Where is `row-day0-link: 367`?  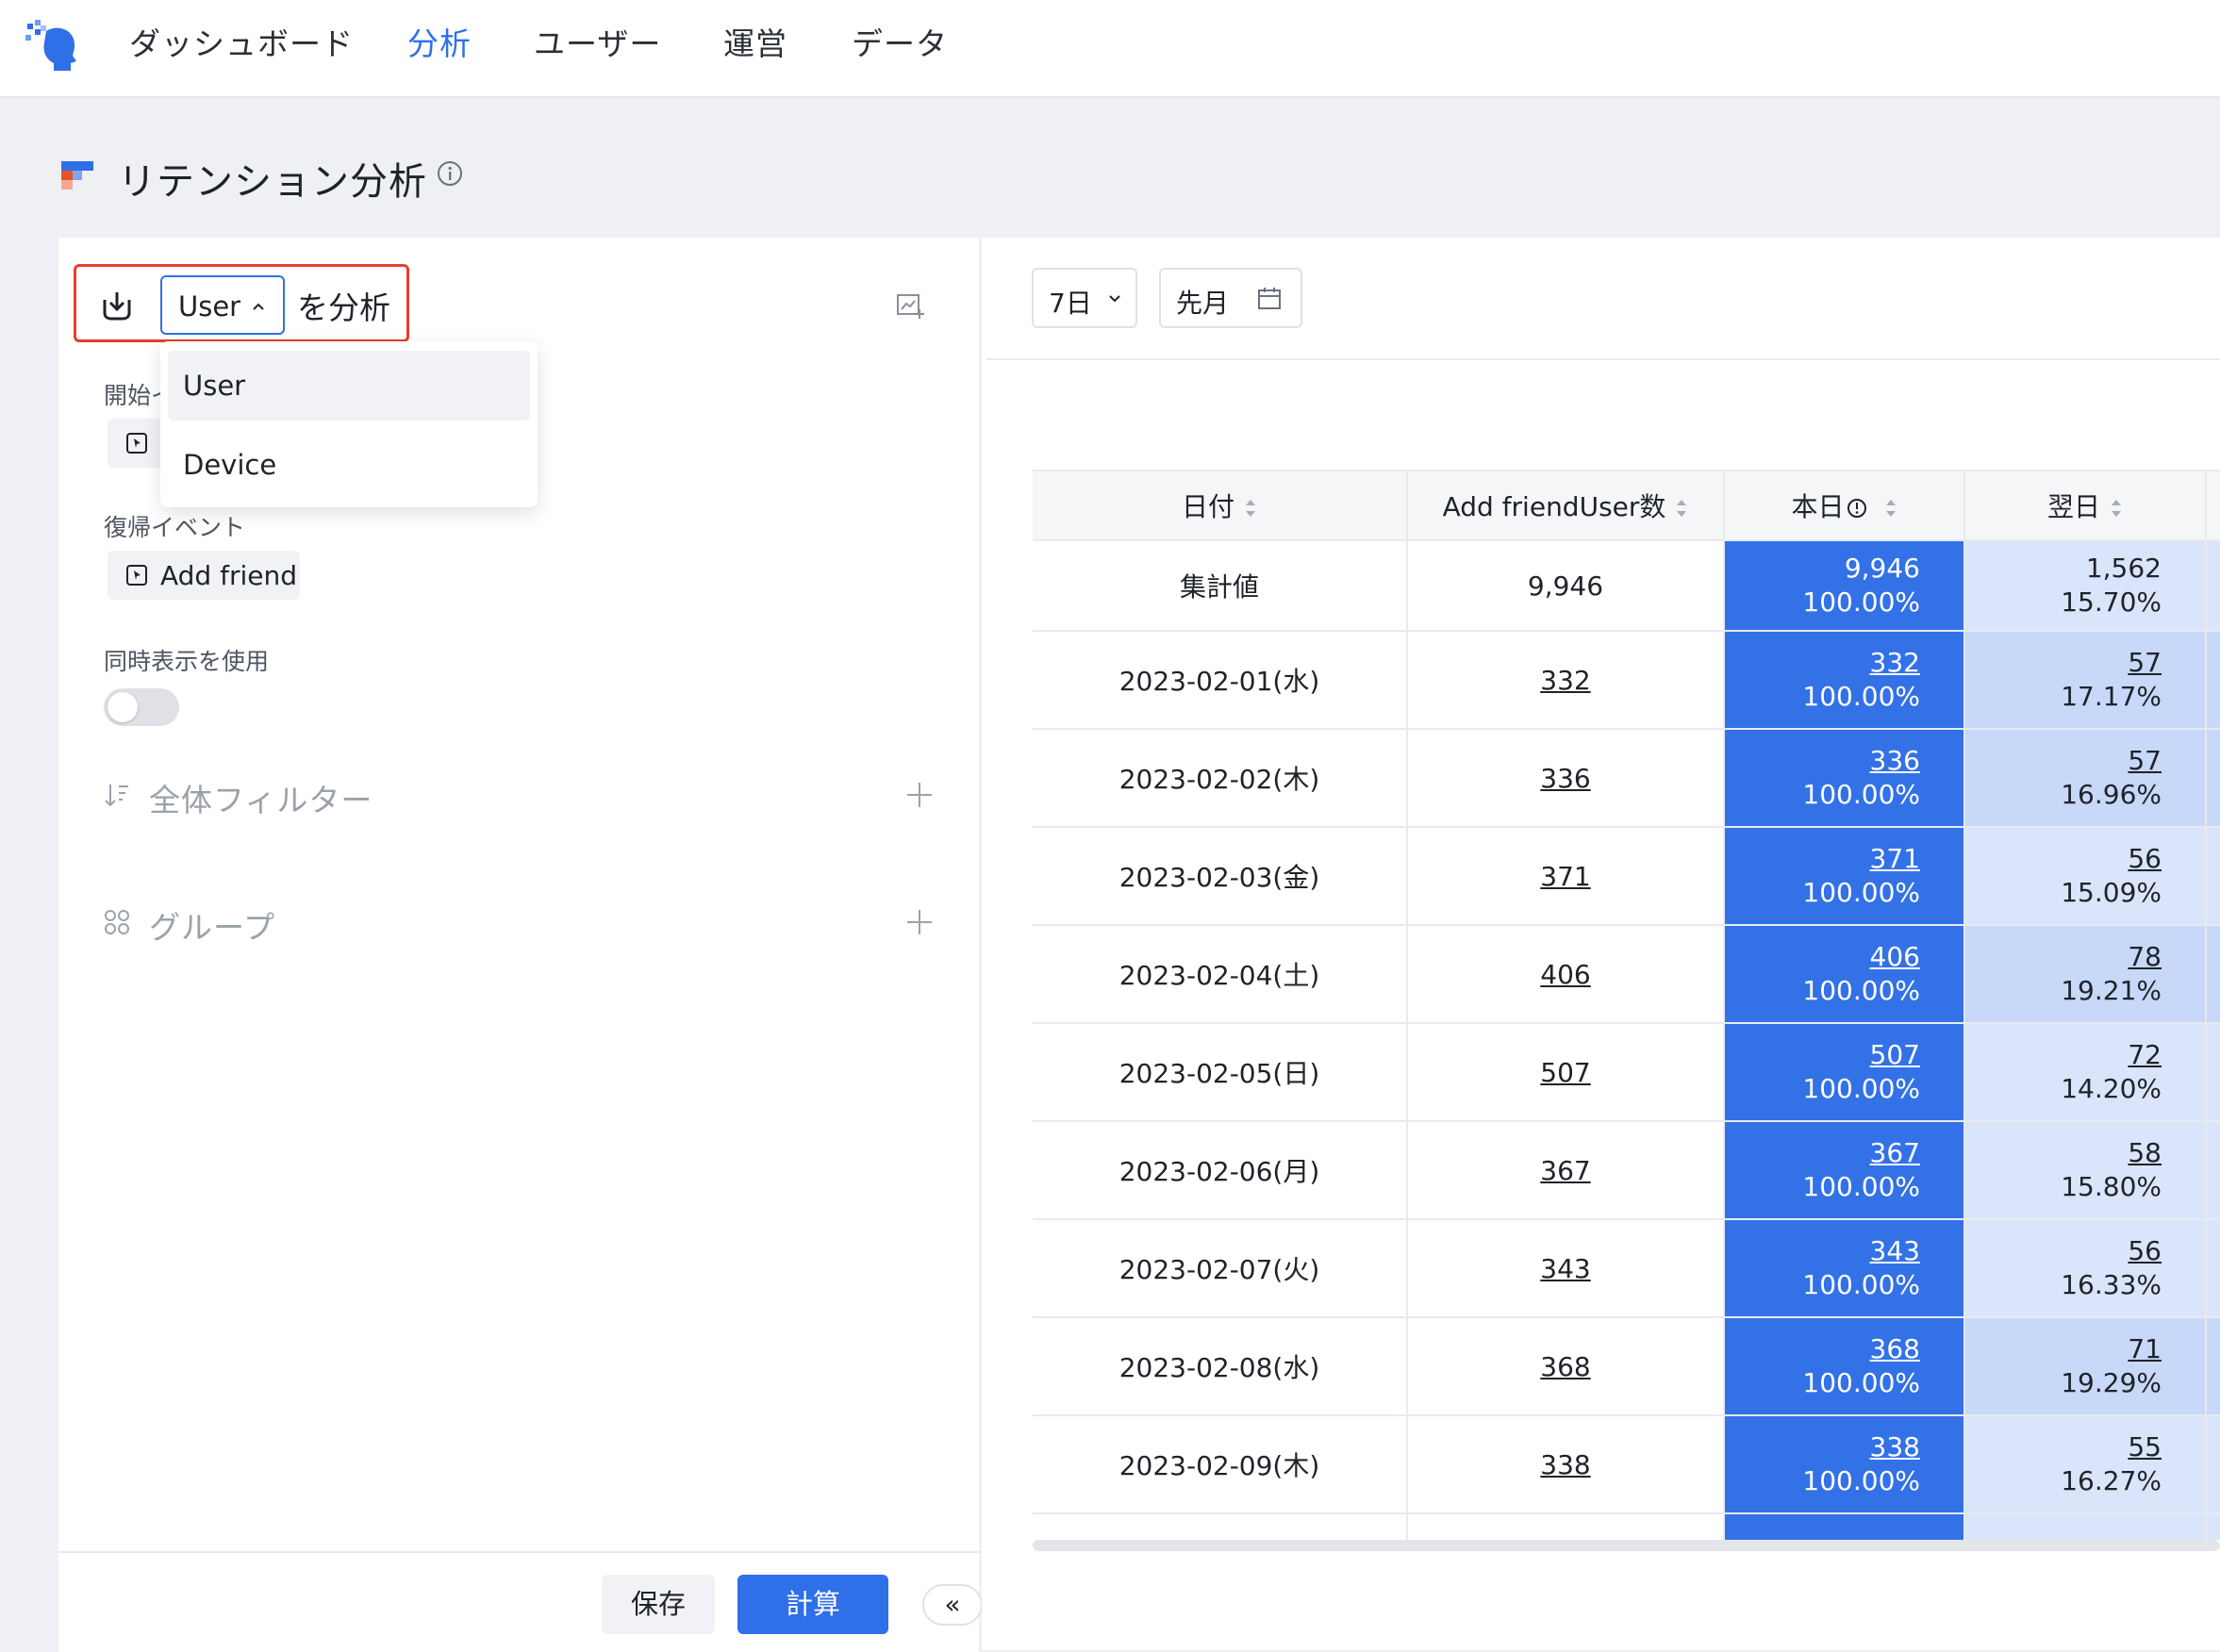 row-day0-link: 367 is located at coordinates (1895, 1152).